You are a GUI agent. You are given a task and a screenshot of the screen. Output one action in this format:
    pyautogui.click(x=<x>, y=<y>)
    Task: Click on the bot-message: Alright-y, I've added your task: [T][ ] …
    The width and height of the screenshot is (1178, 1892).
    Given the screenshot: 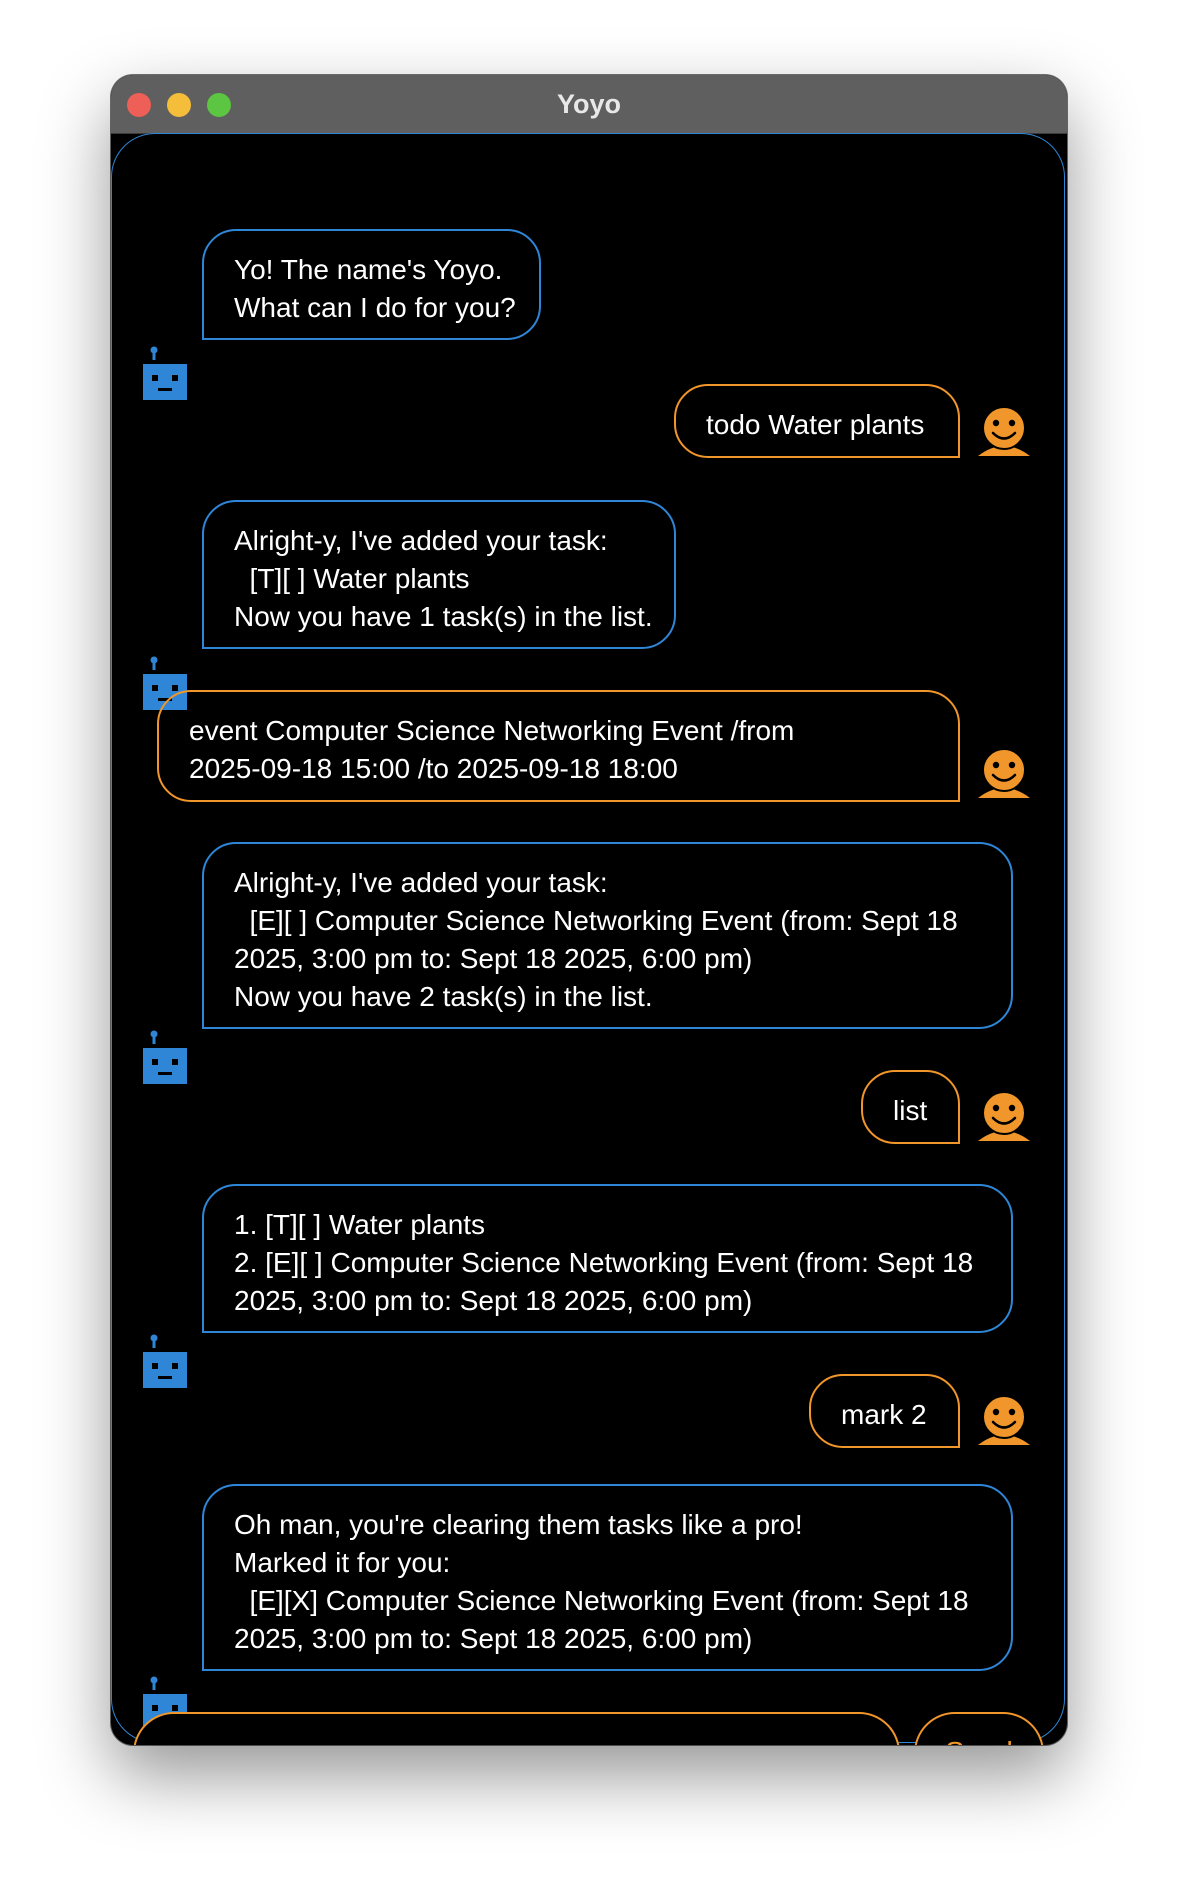 What is the action you would take?
    pyautogui.click(x=439, y=574)
    